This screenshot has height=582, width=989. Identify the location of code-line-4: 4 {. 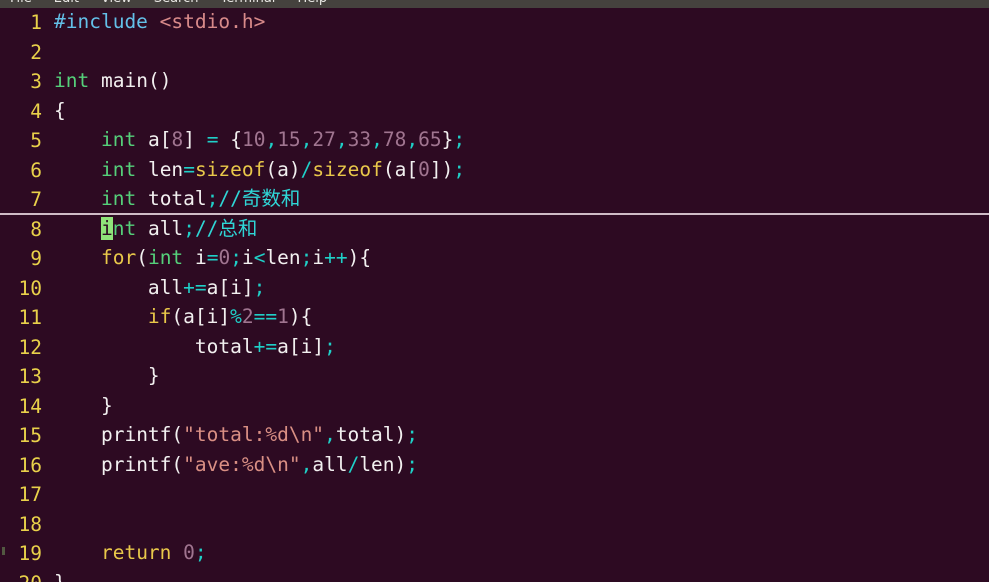
(494, 112).